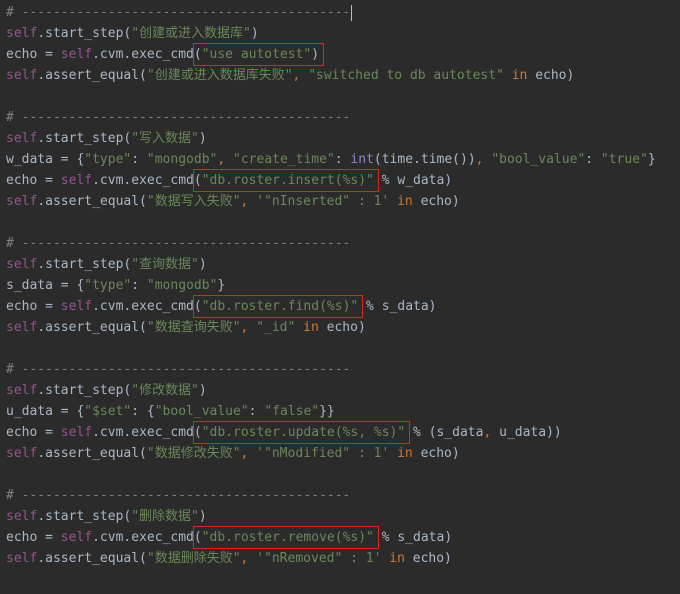 The height and width of the screenshot is (594, 680). Describe the element at coordinates (444, 432) in the screenshot. I see `code-text: % (s_data` at that location.